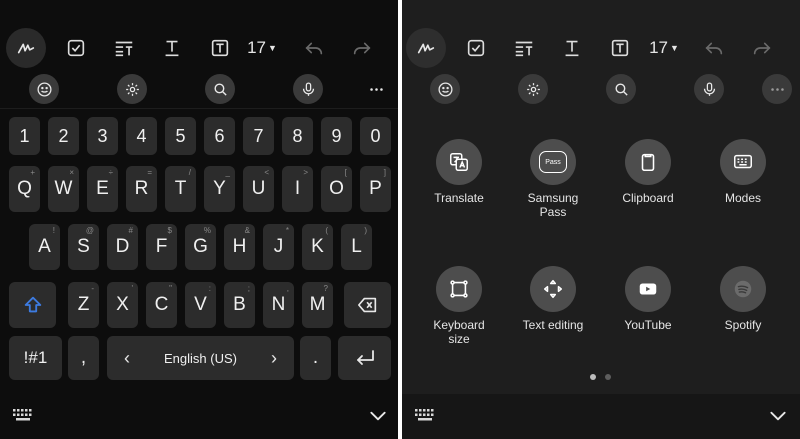 This screenshot has width=800, height=439. I want to click on key-x: X ', so click(122, 305).